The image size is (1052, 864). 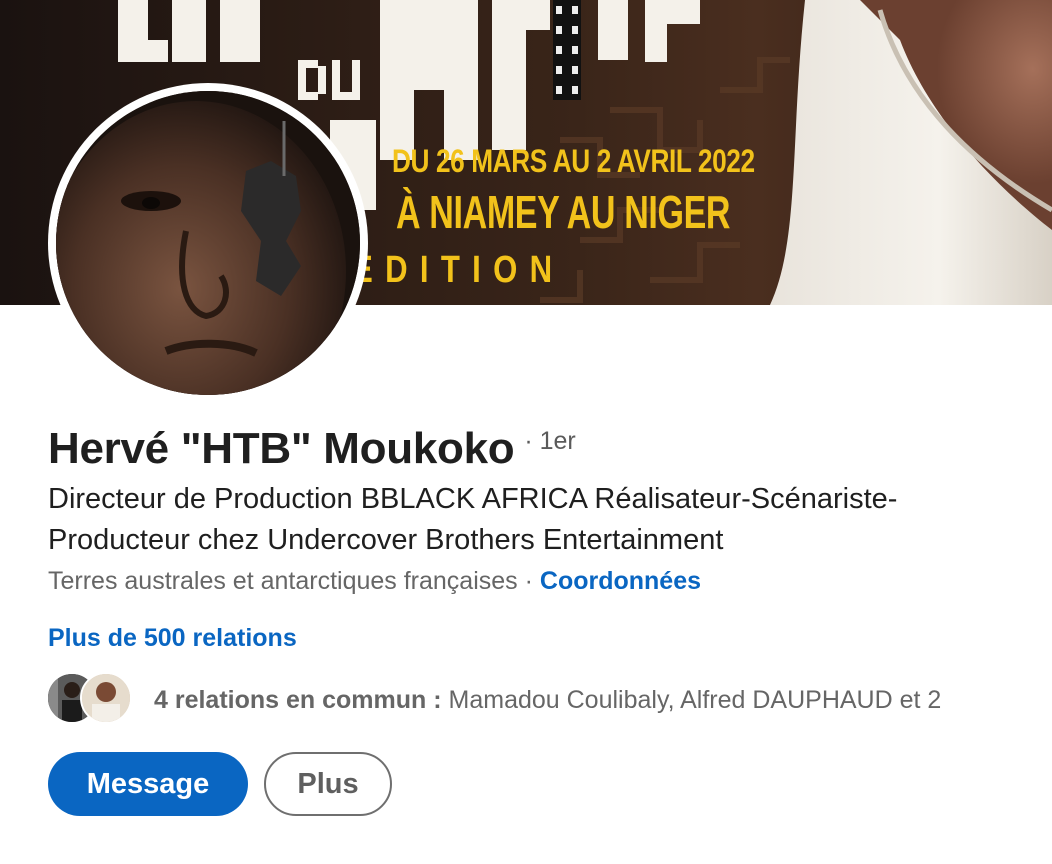 I want to click on name-row: Hervé "HTB" Moukoko · 1er, so click(x=312, y=449).